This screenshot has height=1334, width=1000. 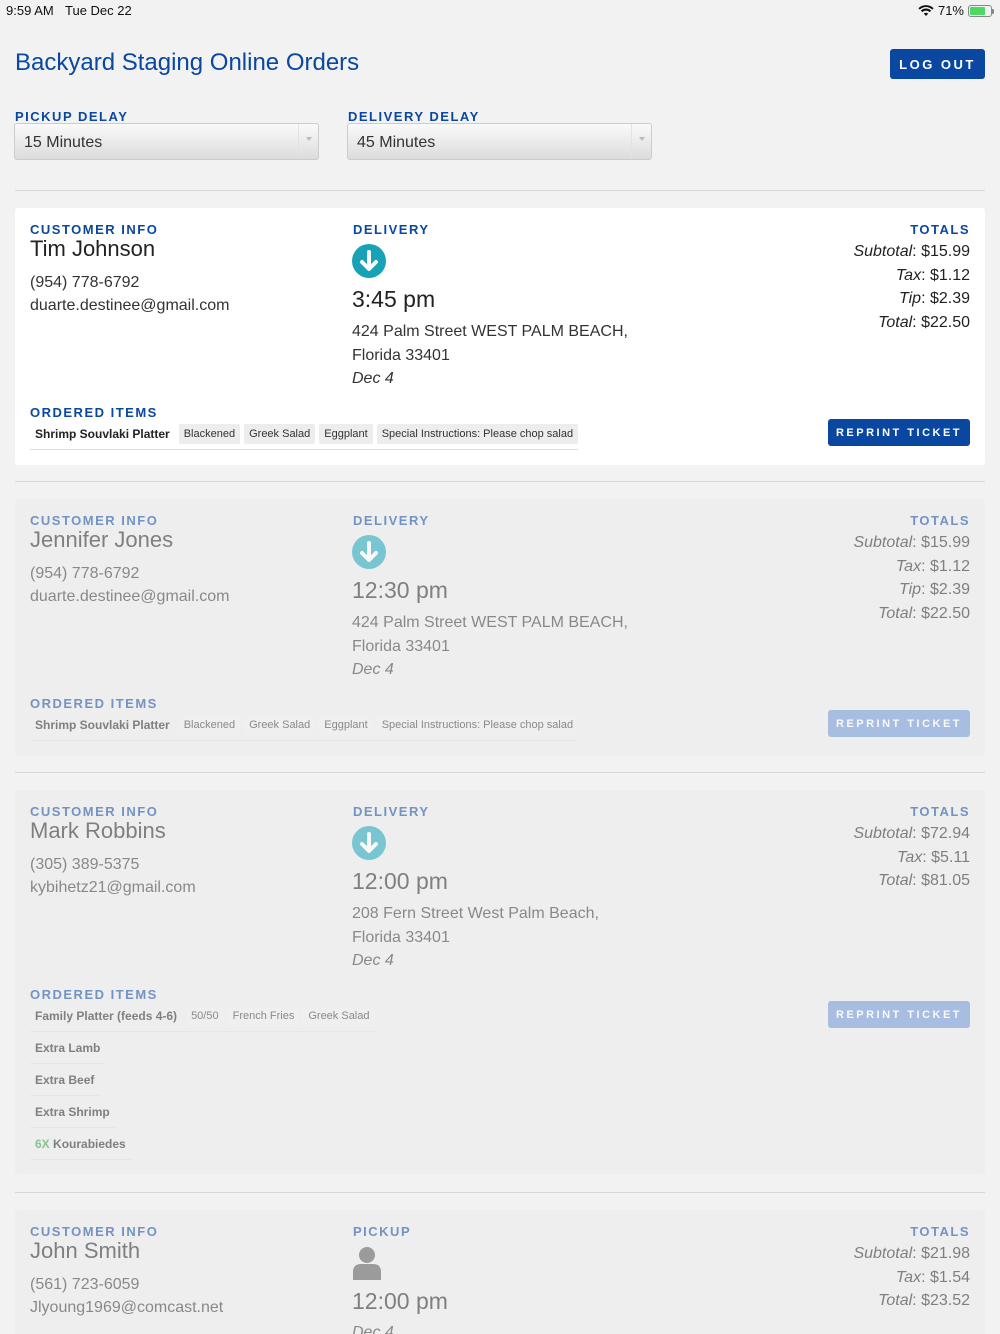 I want to click on pickup-delay-value: 15 Minutes, so click(x=63, y=142).